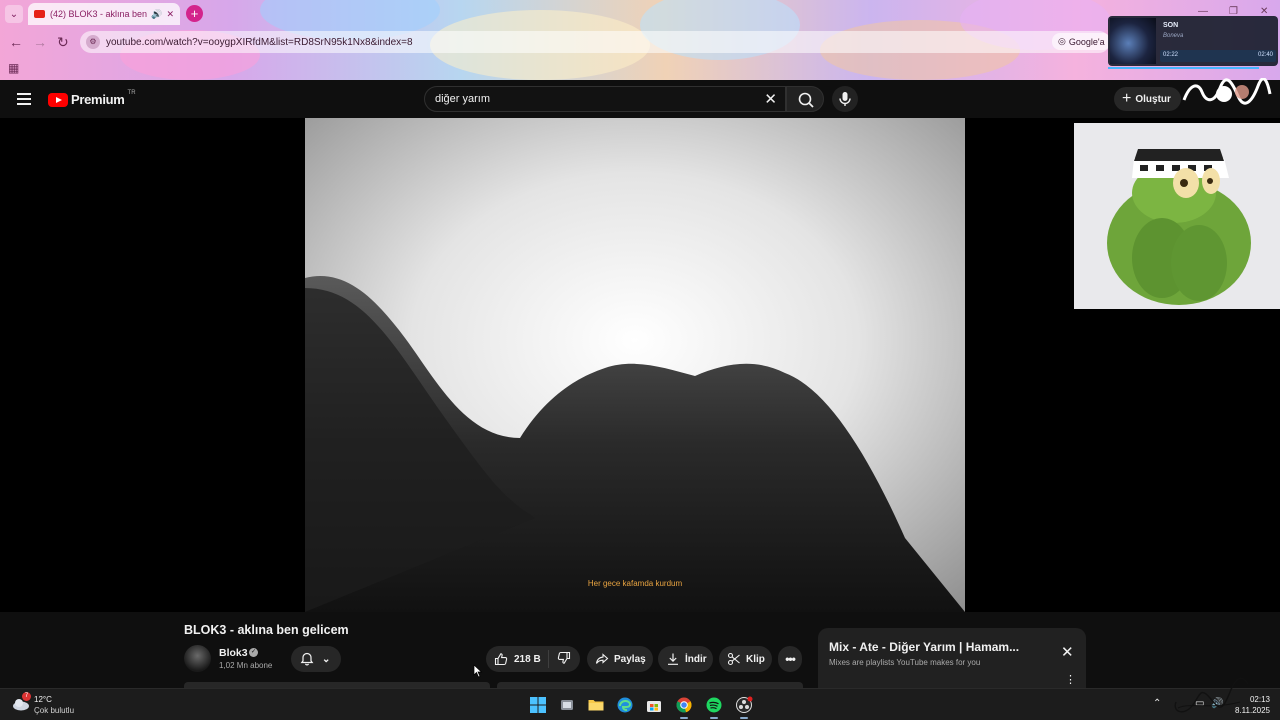  I want to click on spotify-button, so click(714, 707).